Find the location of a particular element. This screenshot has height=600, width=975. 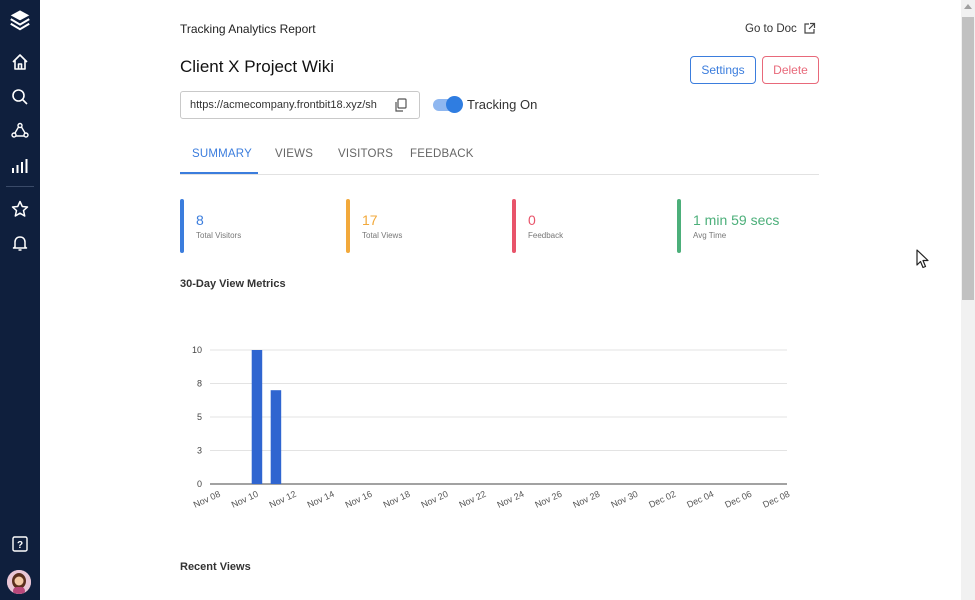

chart-icon is located at coordinates (20, 166).